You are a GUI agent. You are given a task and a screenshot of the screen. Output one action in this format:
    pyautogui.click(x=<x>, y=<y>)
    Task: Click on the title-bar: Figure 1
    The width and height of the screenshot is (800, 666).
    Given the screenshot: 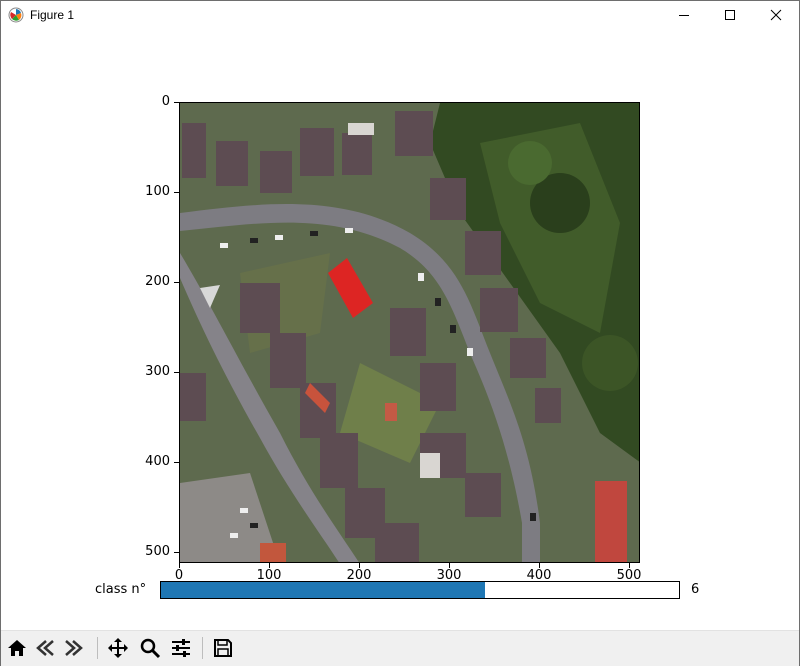 What is the action you would take?
    pyautogui.click(x=400, y=15)
    